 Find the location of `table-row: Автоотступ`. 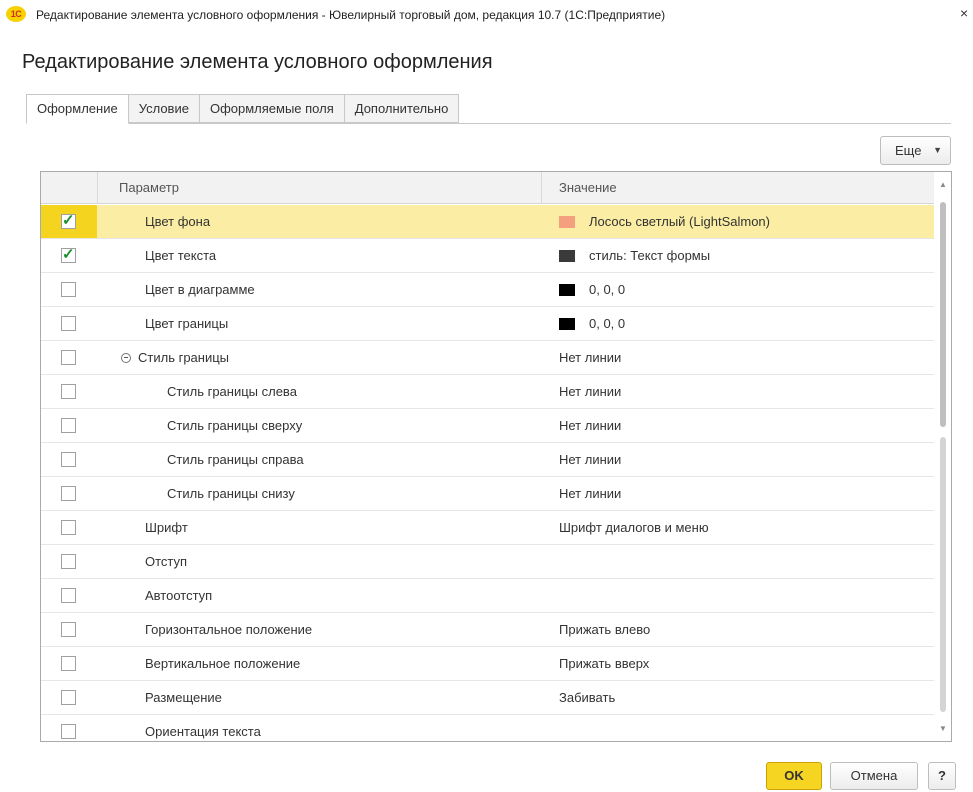

table-row: Автоотступ is located at coordinates (487, 596).